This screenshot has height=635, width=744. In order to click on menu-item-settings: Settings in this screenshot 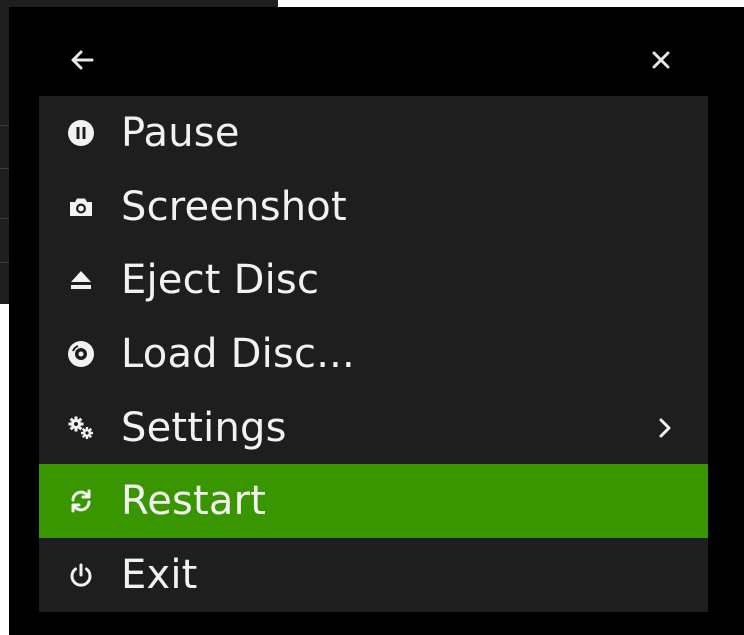, I will do `click(373, 428)`.